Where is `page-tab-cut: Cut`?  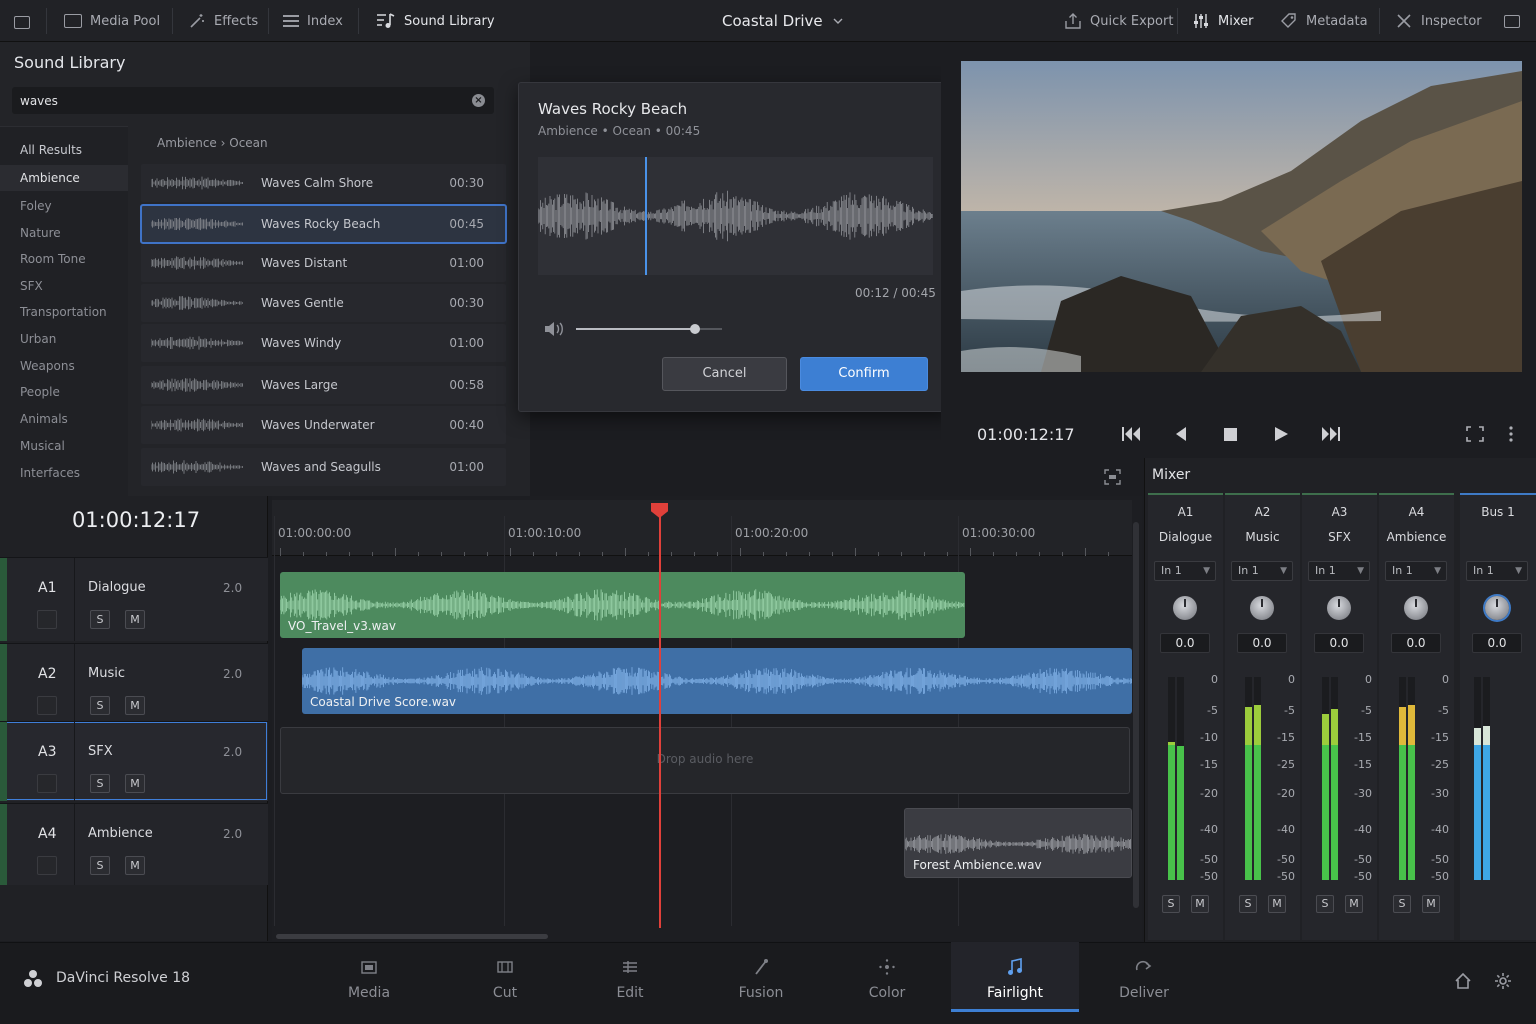 page-tab-cut: Cut is located at coordinates (505, 977).